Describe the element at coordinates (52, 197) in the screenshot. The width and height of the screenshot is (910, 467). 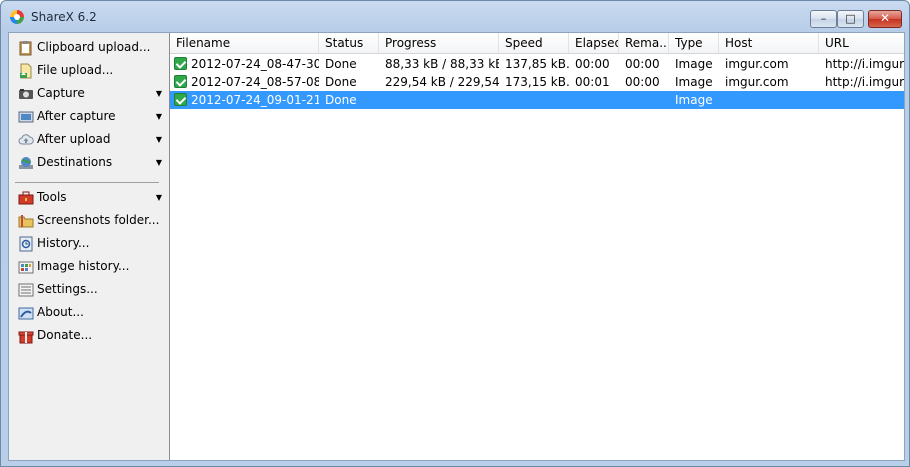
I see `sidebar-item-label: Tools` at that location.